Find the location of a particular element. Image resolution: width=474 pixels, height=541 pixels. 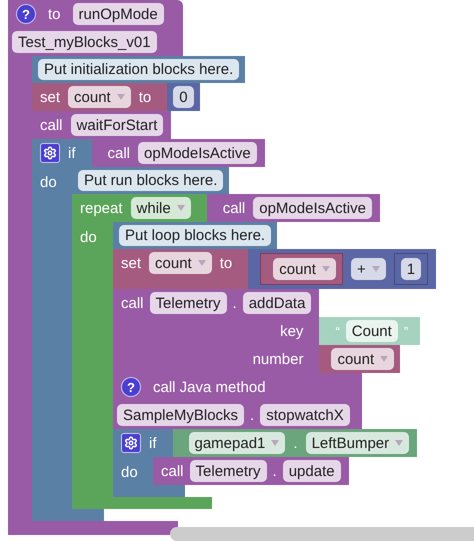

comment-text: Put initialization blocks here. is located at coordinates (139, 69).